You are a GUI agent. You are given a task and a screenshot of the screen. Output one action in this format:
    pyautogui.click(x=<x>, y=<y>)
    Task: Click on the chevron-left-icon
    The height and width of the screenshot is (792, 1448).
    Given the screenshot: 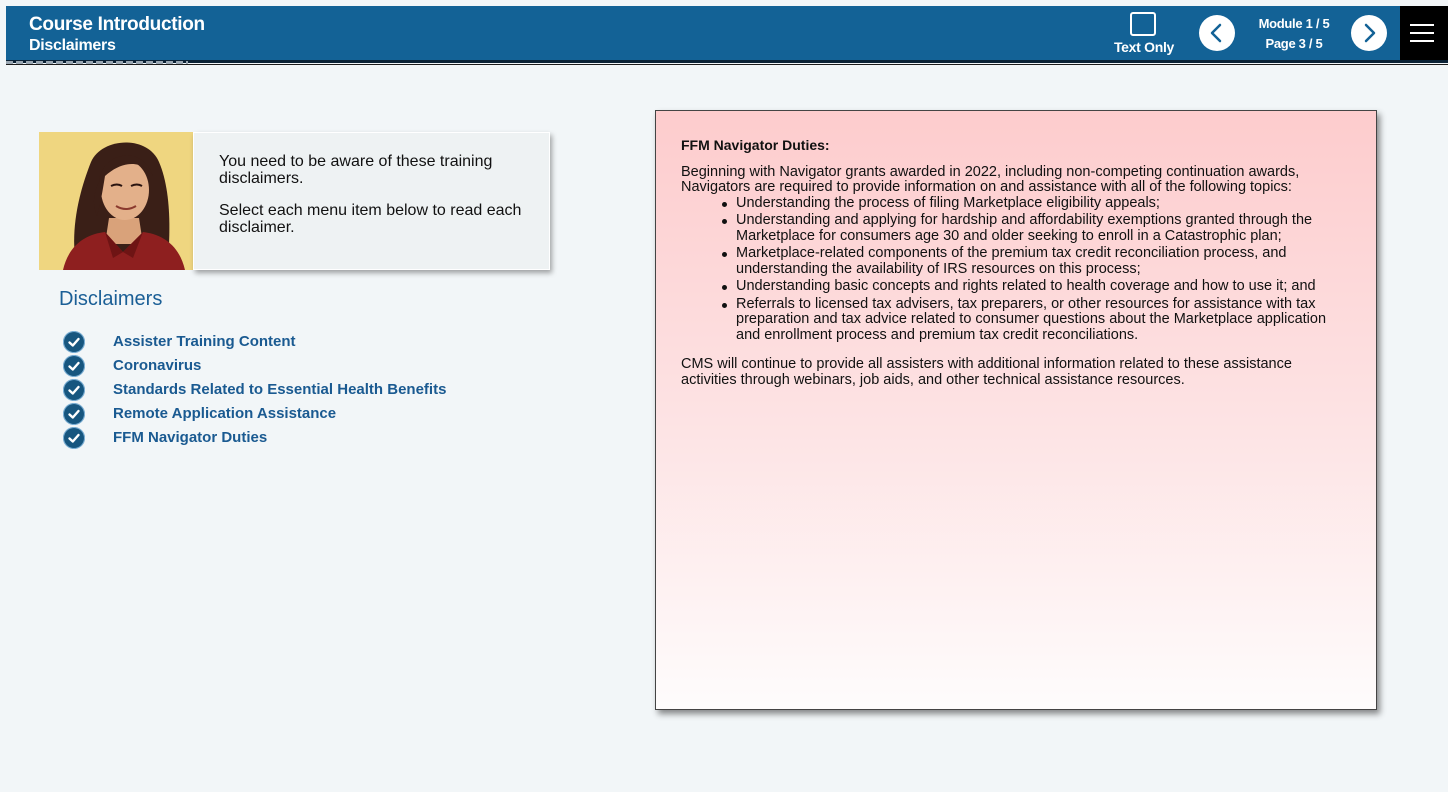 What is the action you would take?
    pyautogui.click(x=1216, y=33)
    